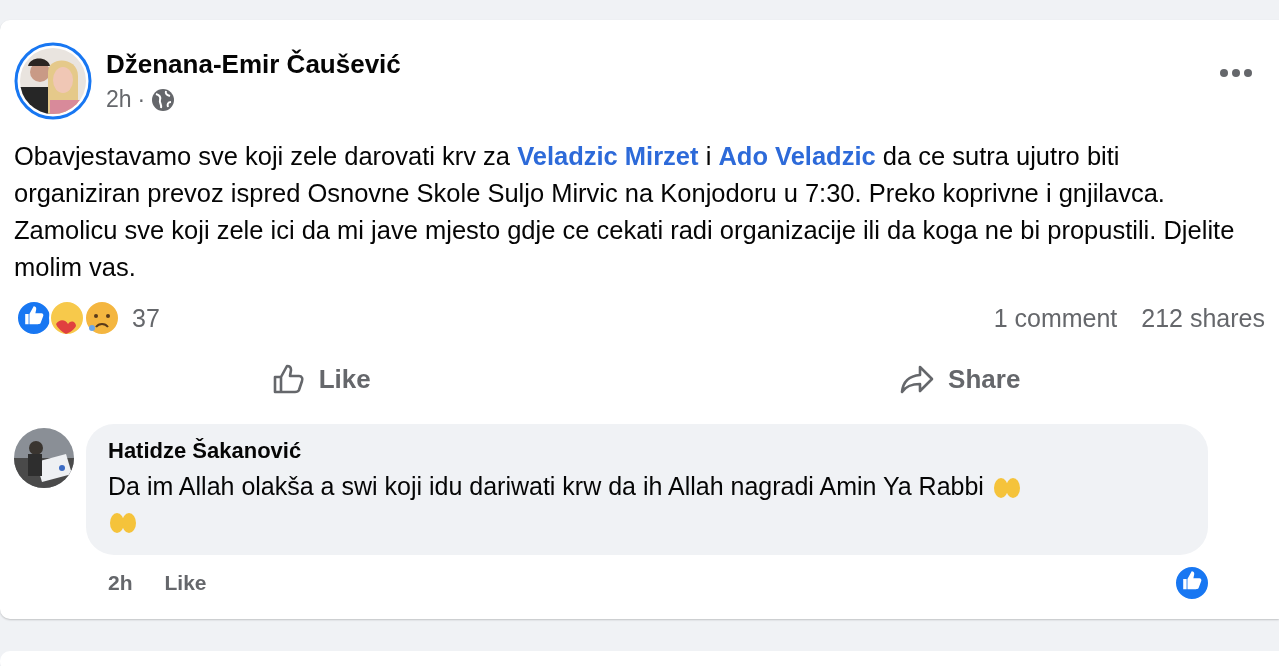 This screenshot has width=1279, height=666. I want to click on post-time: 2h, so click(119, 99).